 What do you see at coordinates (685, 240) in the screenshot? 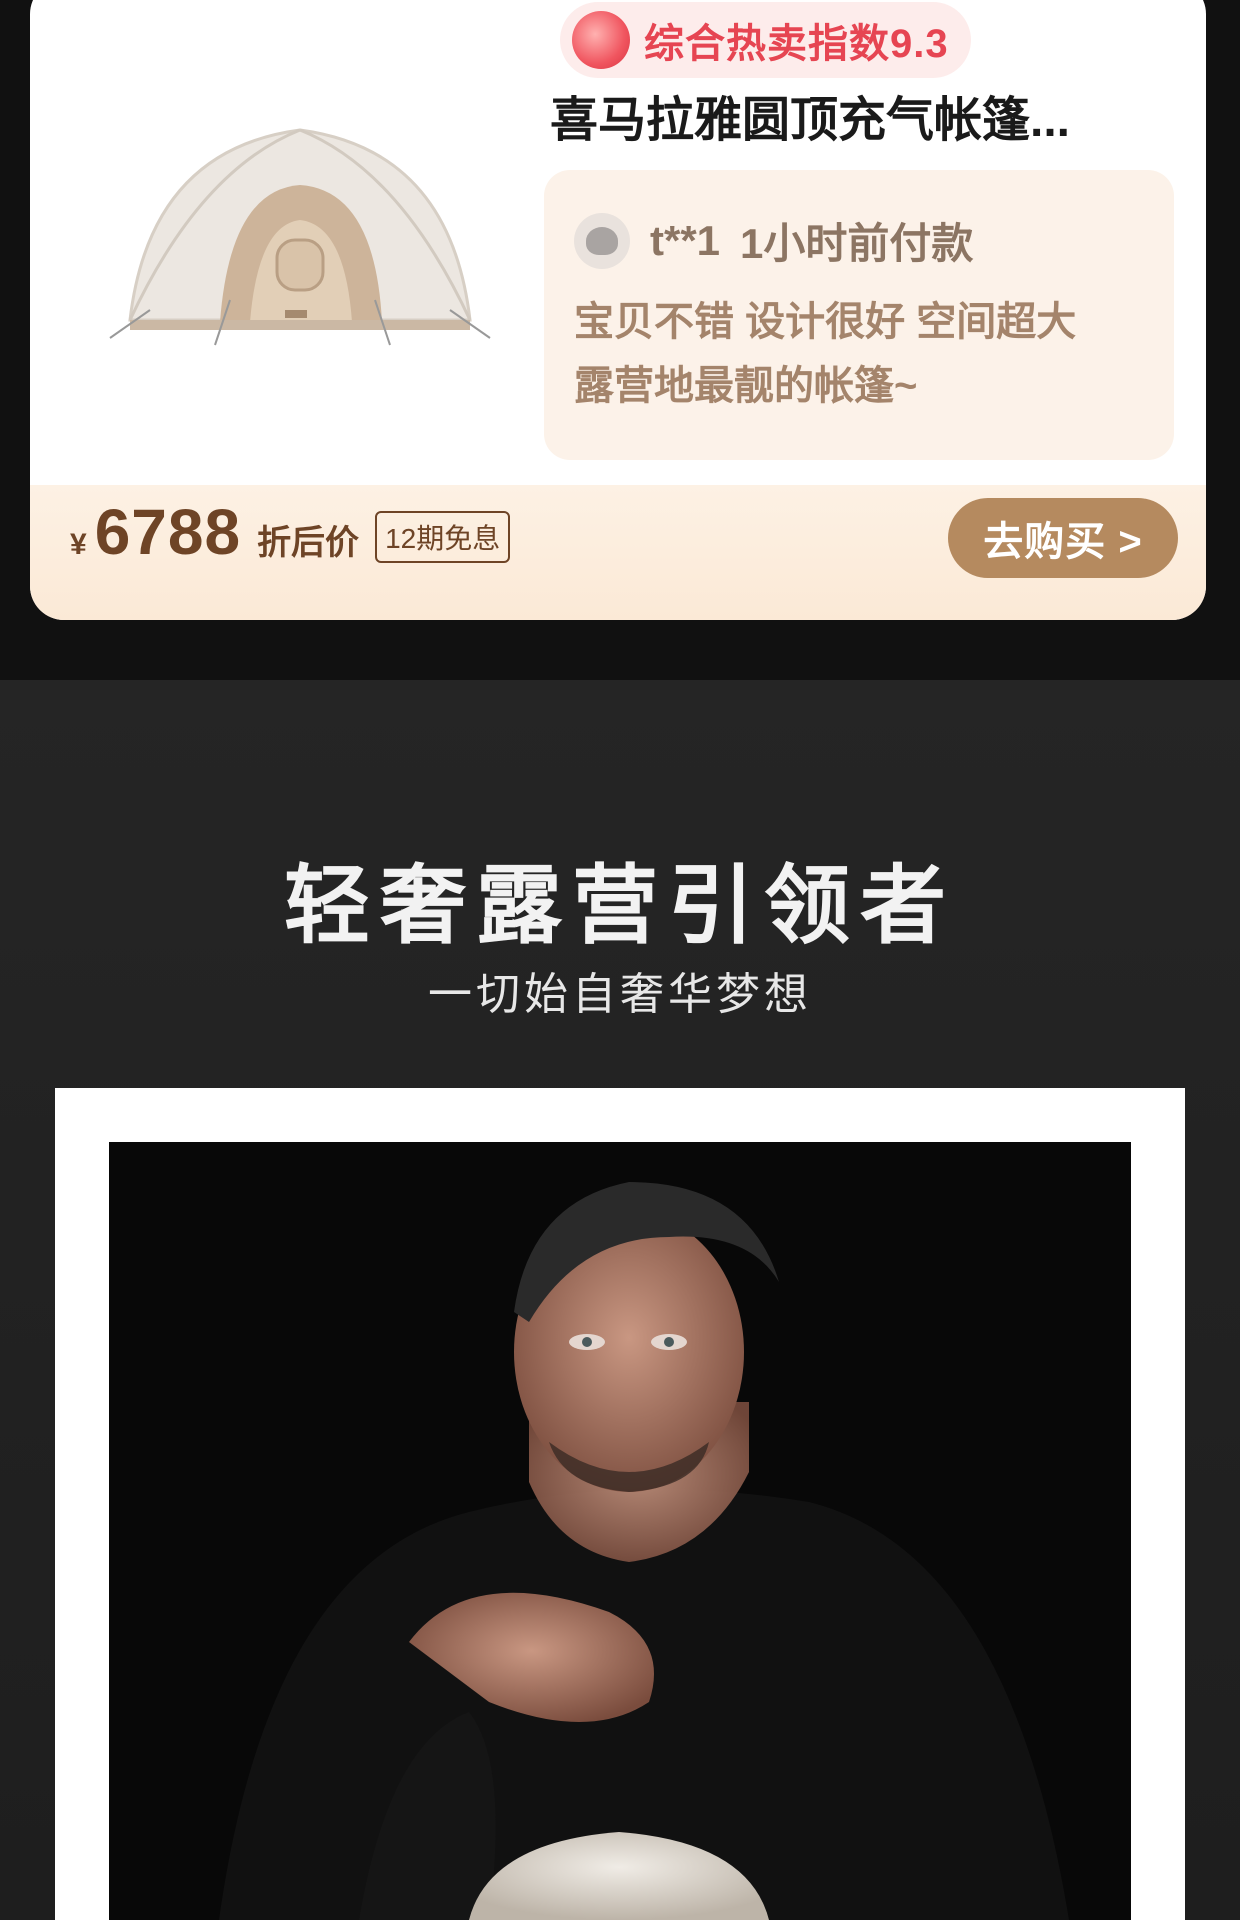
I see `reviewer-name: t**1` at bounding box center [685, 240].